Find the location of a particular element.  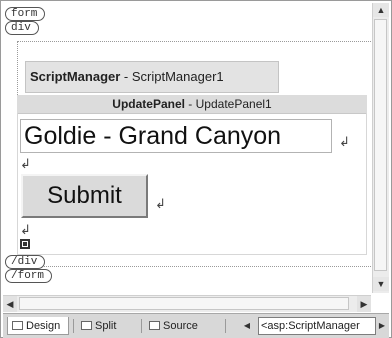

script-manager-control: ScriptManager - ScriptManager1 is located at coordinates (152, 77).